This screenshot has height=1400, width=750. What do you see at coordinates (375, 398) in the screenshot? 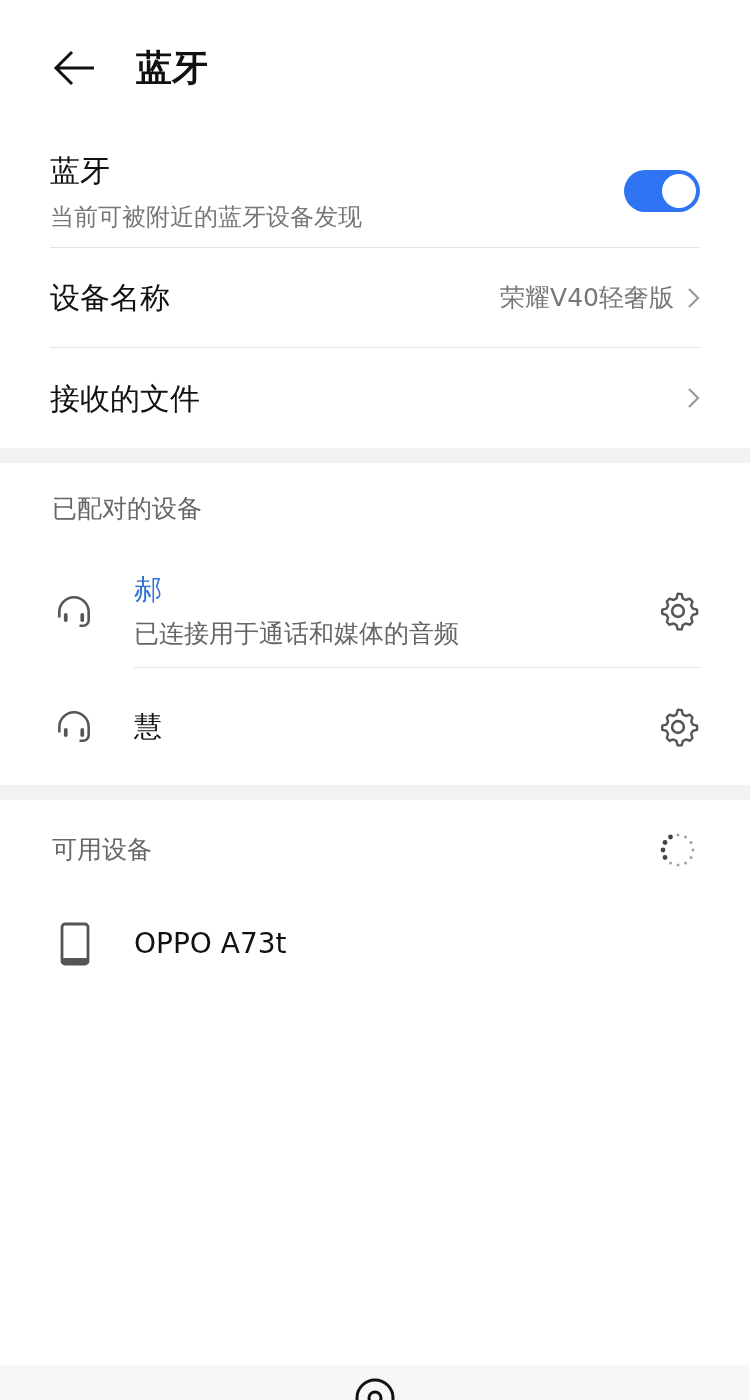
I see `settings-row: 接收的文件` at bounding box center [375, 398].